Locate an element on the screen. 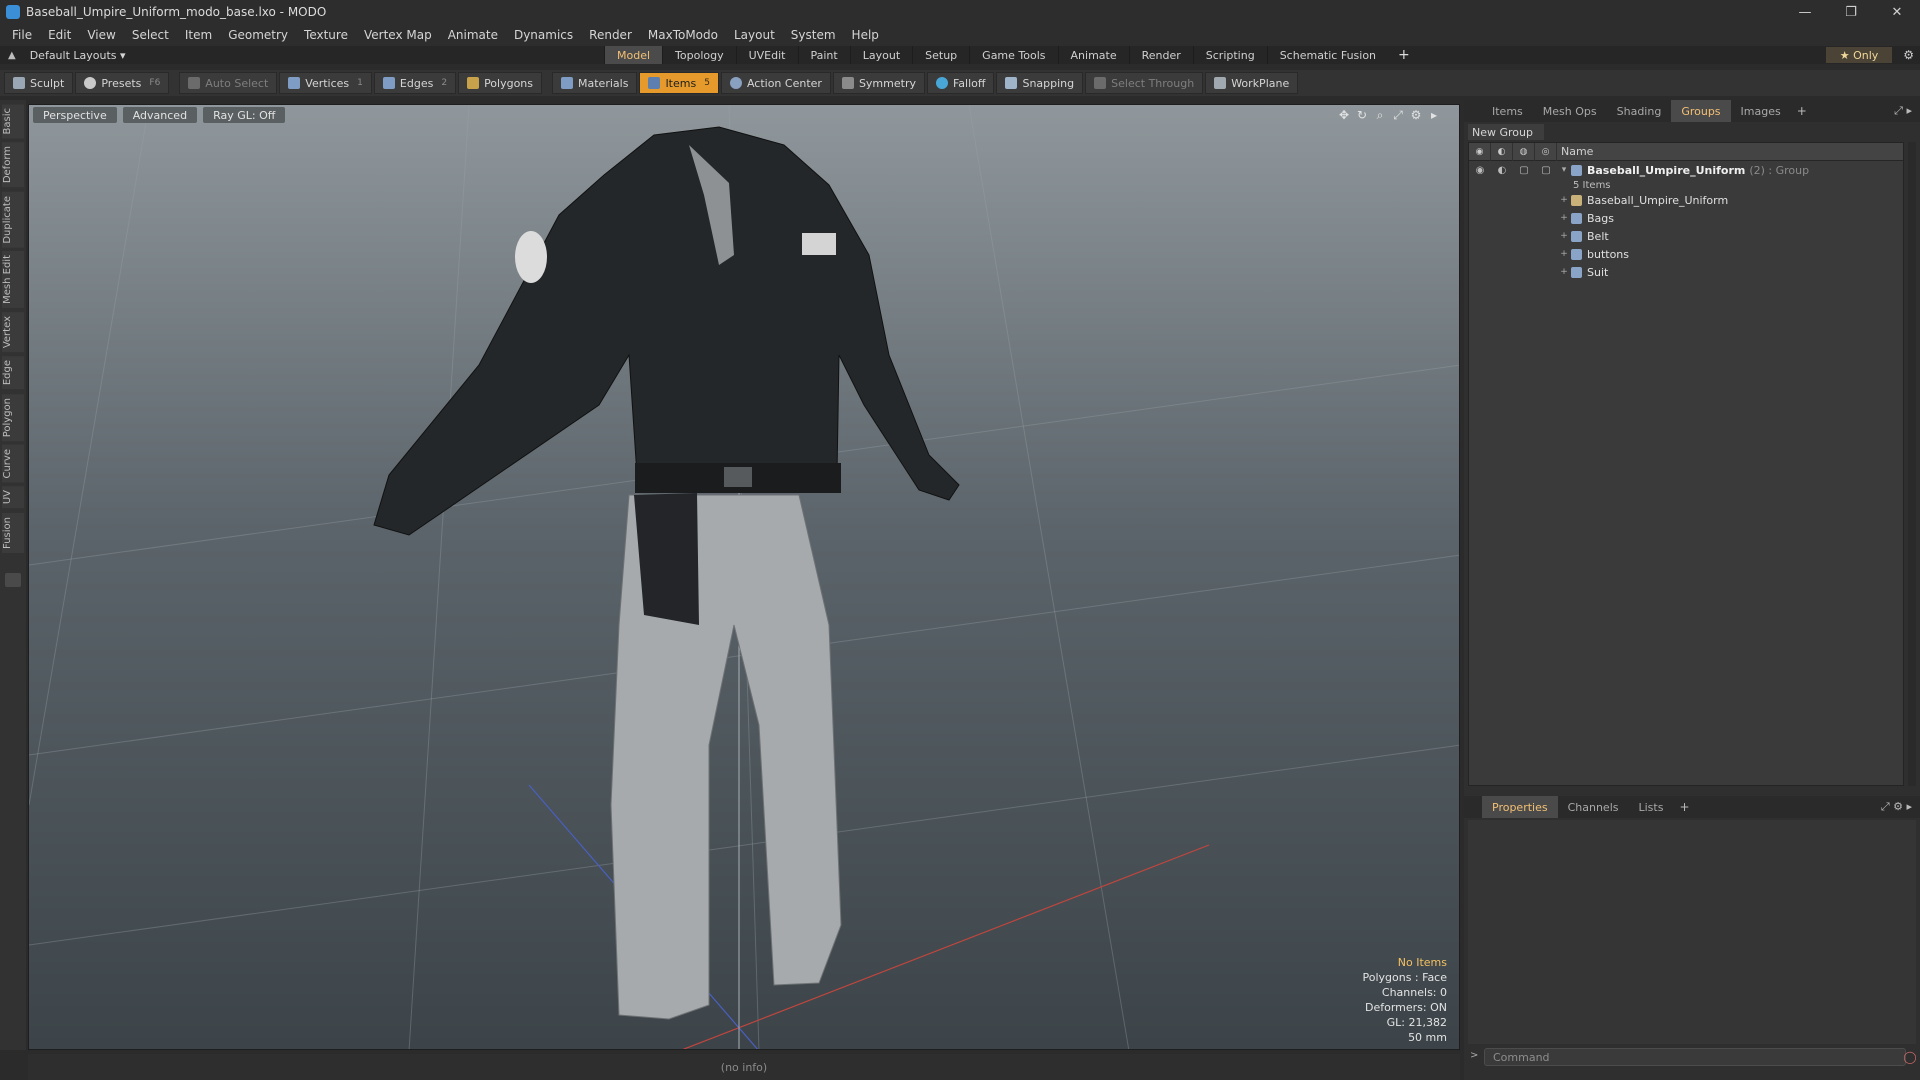 Image resolution: width=1920 pixels, height=1080 pixels. edges-button: Edges 2 is located at coordinates (415, 83).